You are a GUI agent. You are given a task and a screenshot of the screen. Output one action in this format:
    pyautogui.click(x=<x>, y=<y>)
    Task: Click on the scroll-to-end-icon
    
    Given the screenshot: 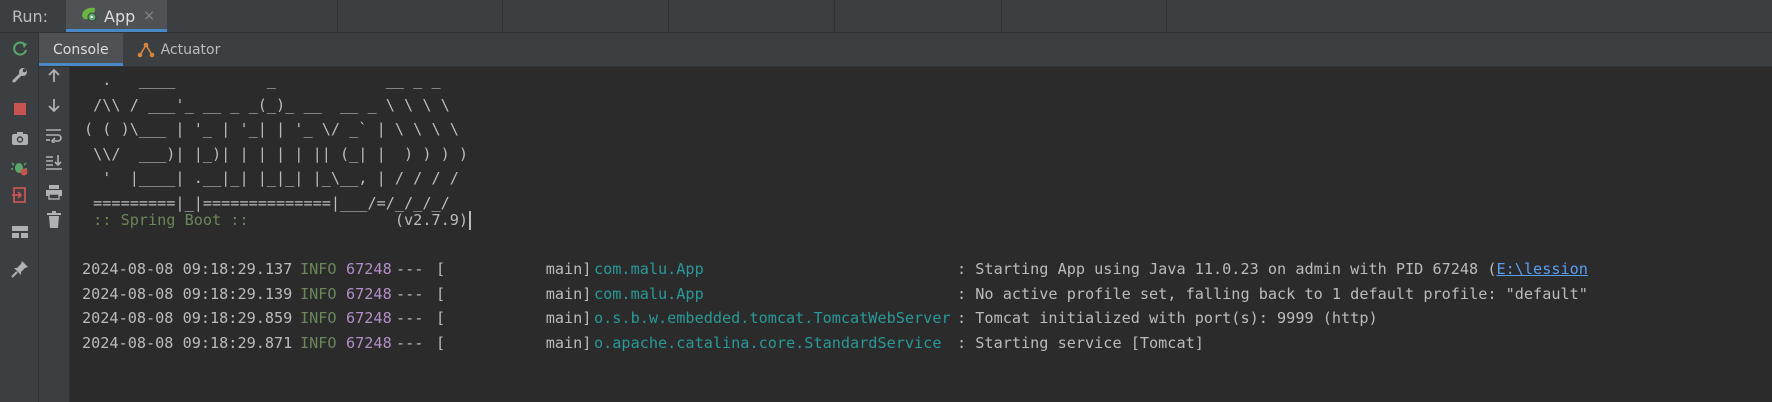 What is the action you would take?
    pyautogui.click(x=54, y=162)
    